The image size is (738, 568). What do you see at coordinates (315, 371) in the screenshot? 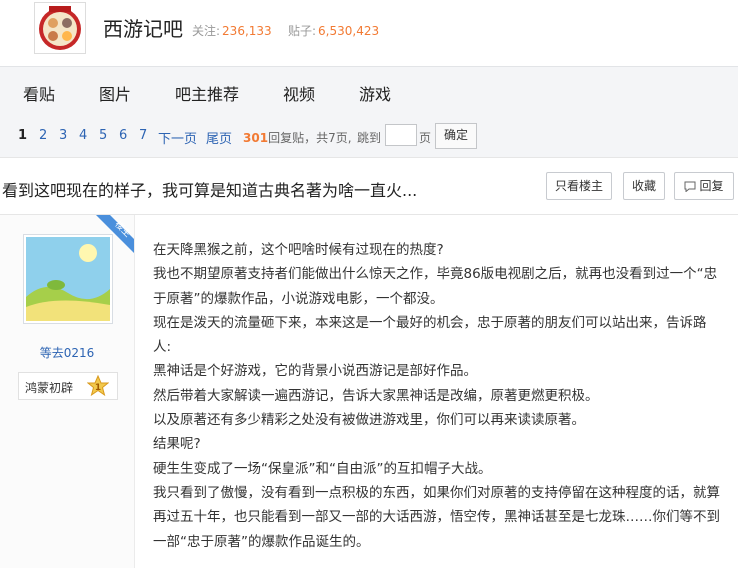
I see `post-line: 黑神话是个好游戏，它的背景小说西游记是部好作品。` at bounding box center [315, 371].